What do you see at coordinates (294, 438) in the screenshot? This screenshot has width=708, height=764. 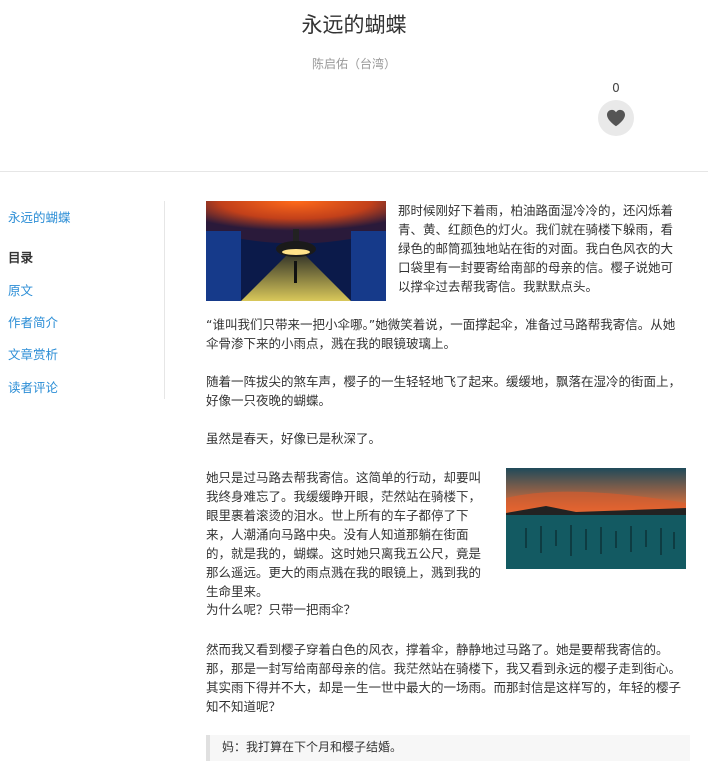 I see `paragraph-4: 虽然是春天，好像已是秋深了。` at bounding box center [294, 438].